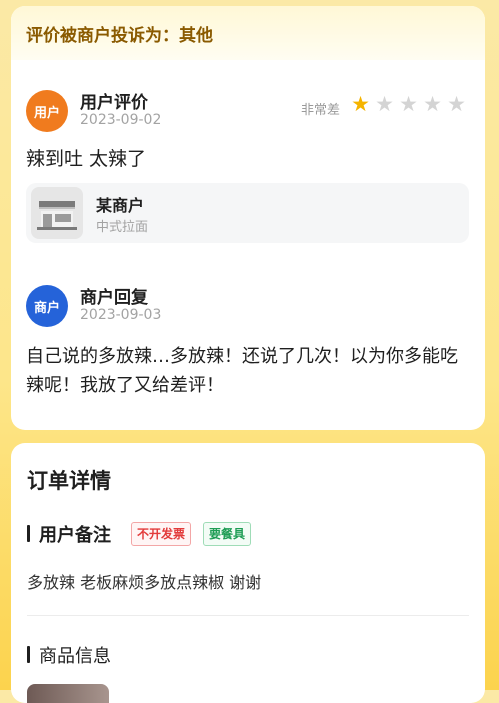  I want to click on star-rating: ★ ★ ★ ★ ★, so click(408, 104).